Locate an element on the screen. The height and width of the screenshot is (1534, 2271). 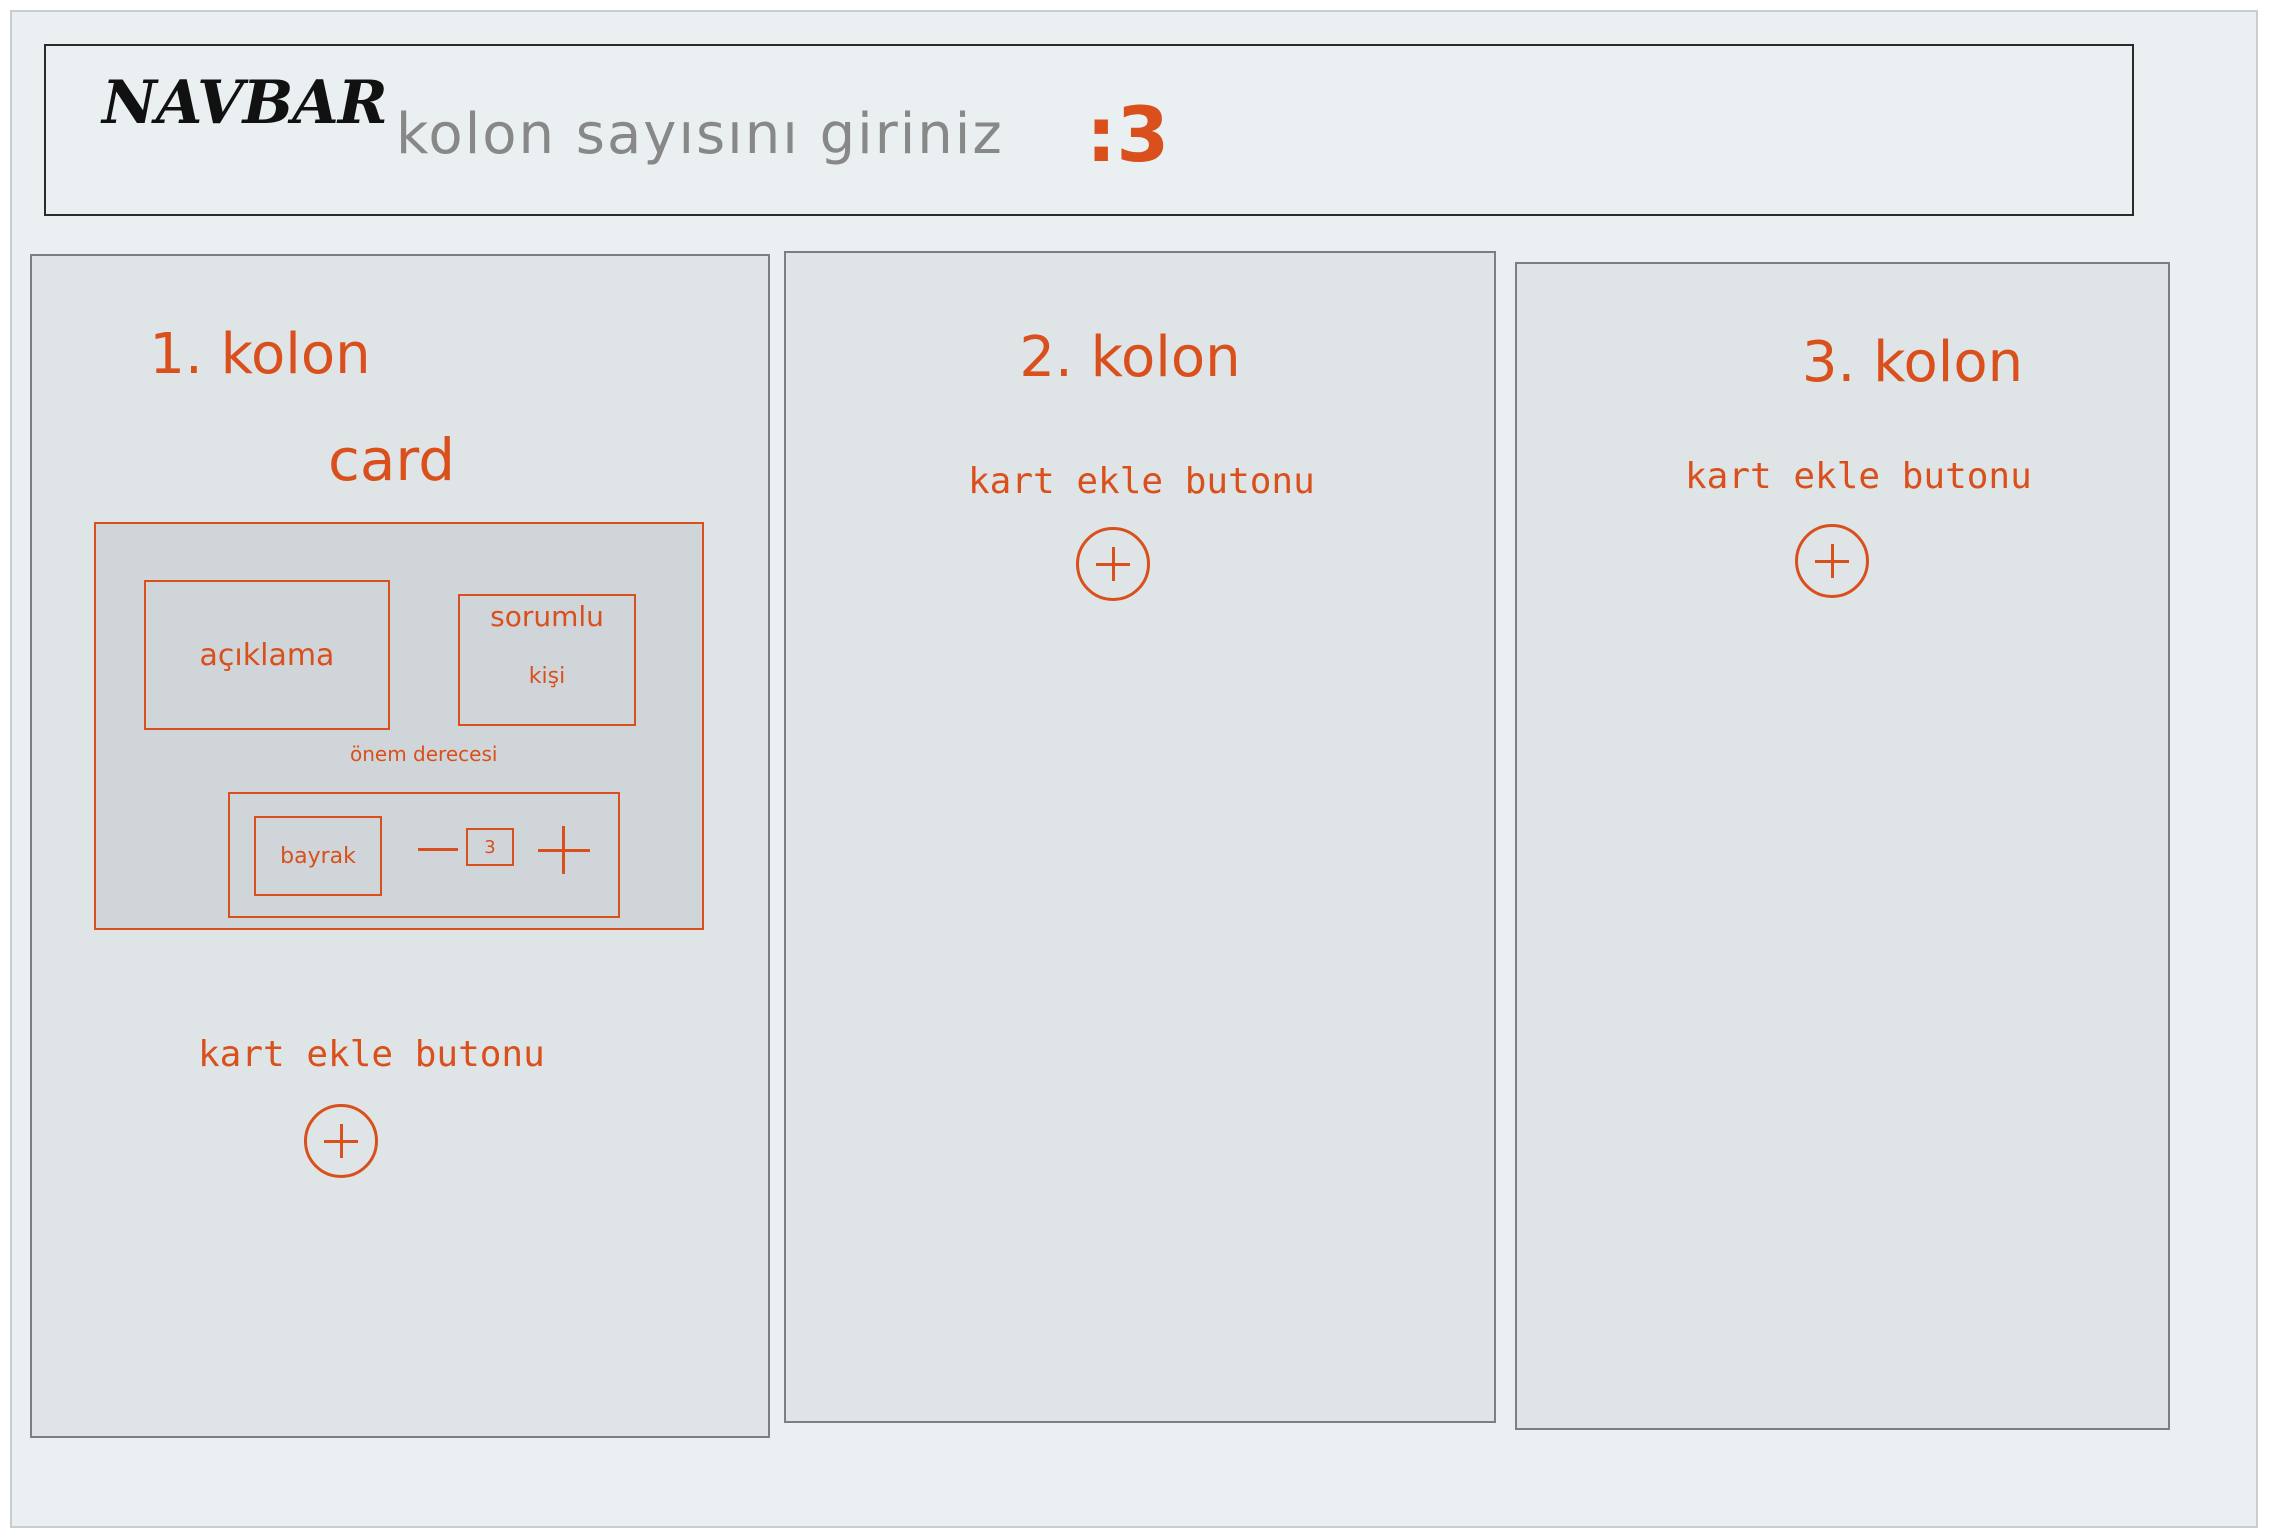
navbar-title: NAVBAR is located at coordinates (245, 103).